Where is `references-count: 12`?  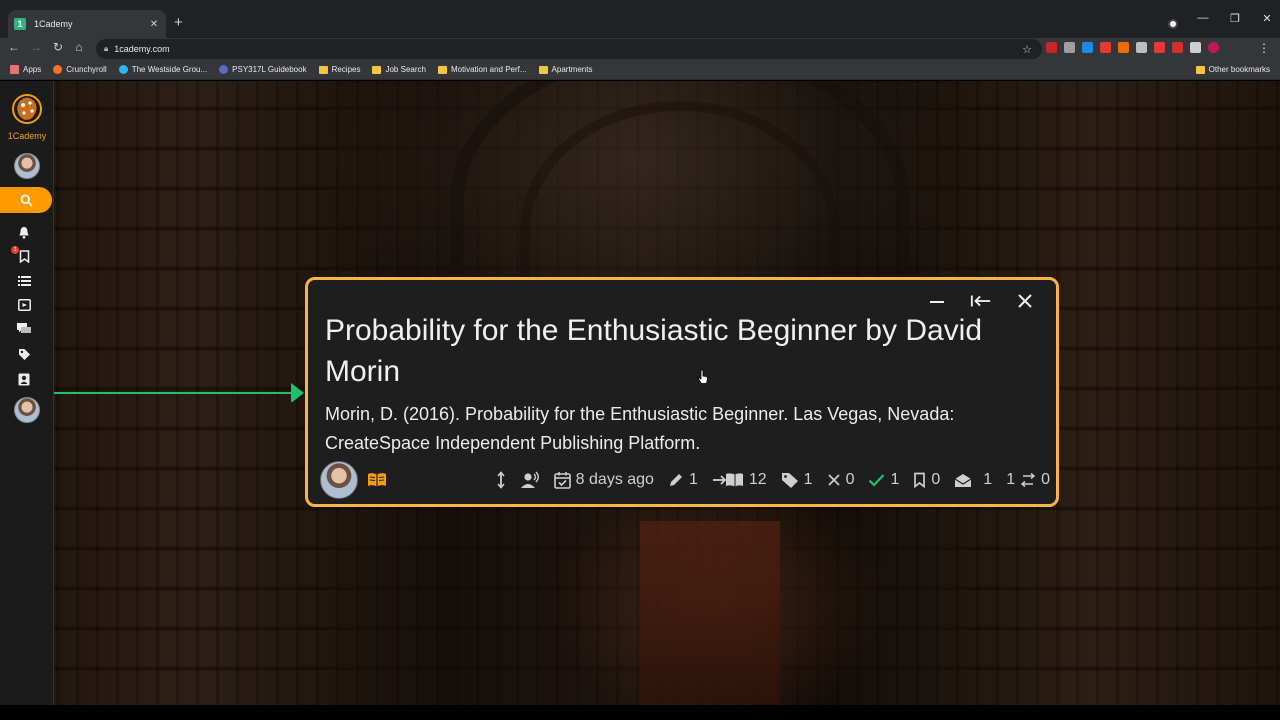 references-count: 12 is located at coordinates (757, 479).